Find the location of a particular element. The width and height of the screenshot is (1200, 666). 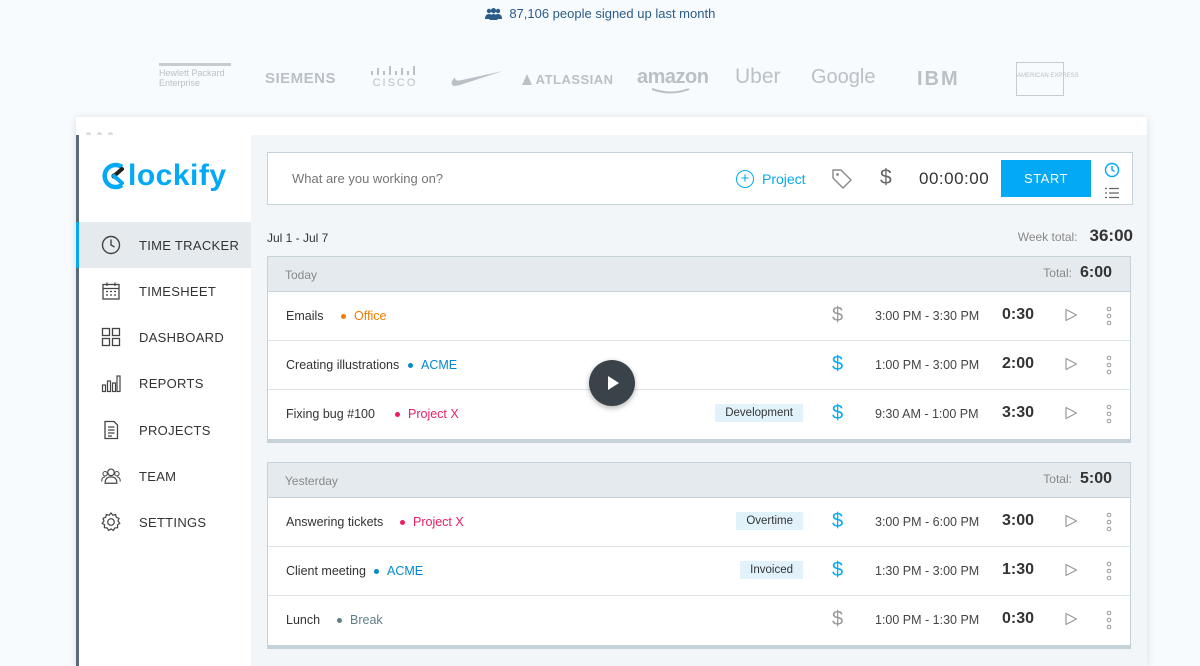

sidebar-item-label: PROJECTS is located at coordinates (175, 430).